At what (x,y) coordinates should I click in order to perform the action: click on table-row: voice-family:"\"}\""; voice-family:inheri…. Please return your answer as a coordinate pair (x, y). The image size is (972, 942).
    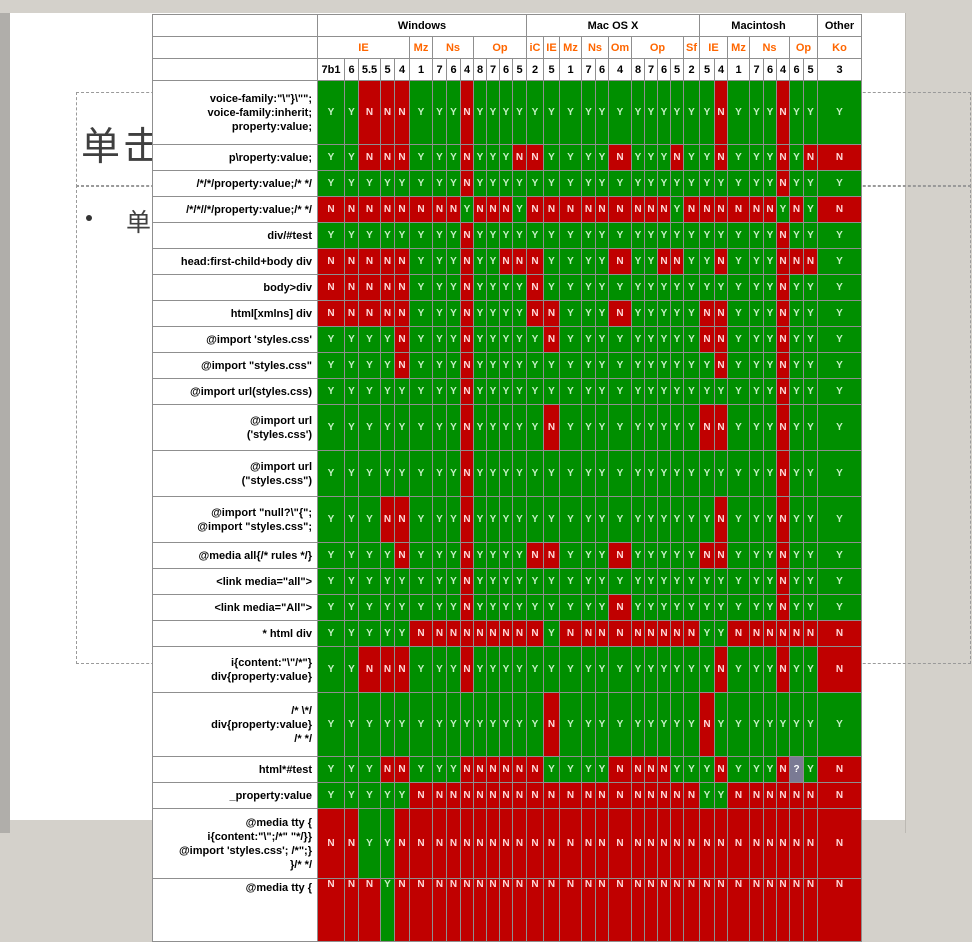
    Looking at the image, I should click on (507, 112).